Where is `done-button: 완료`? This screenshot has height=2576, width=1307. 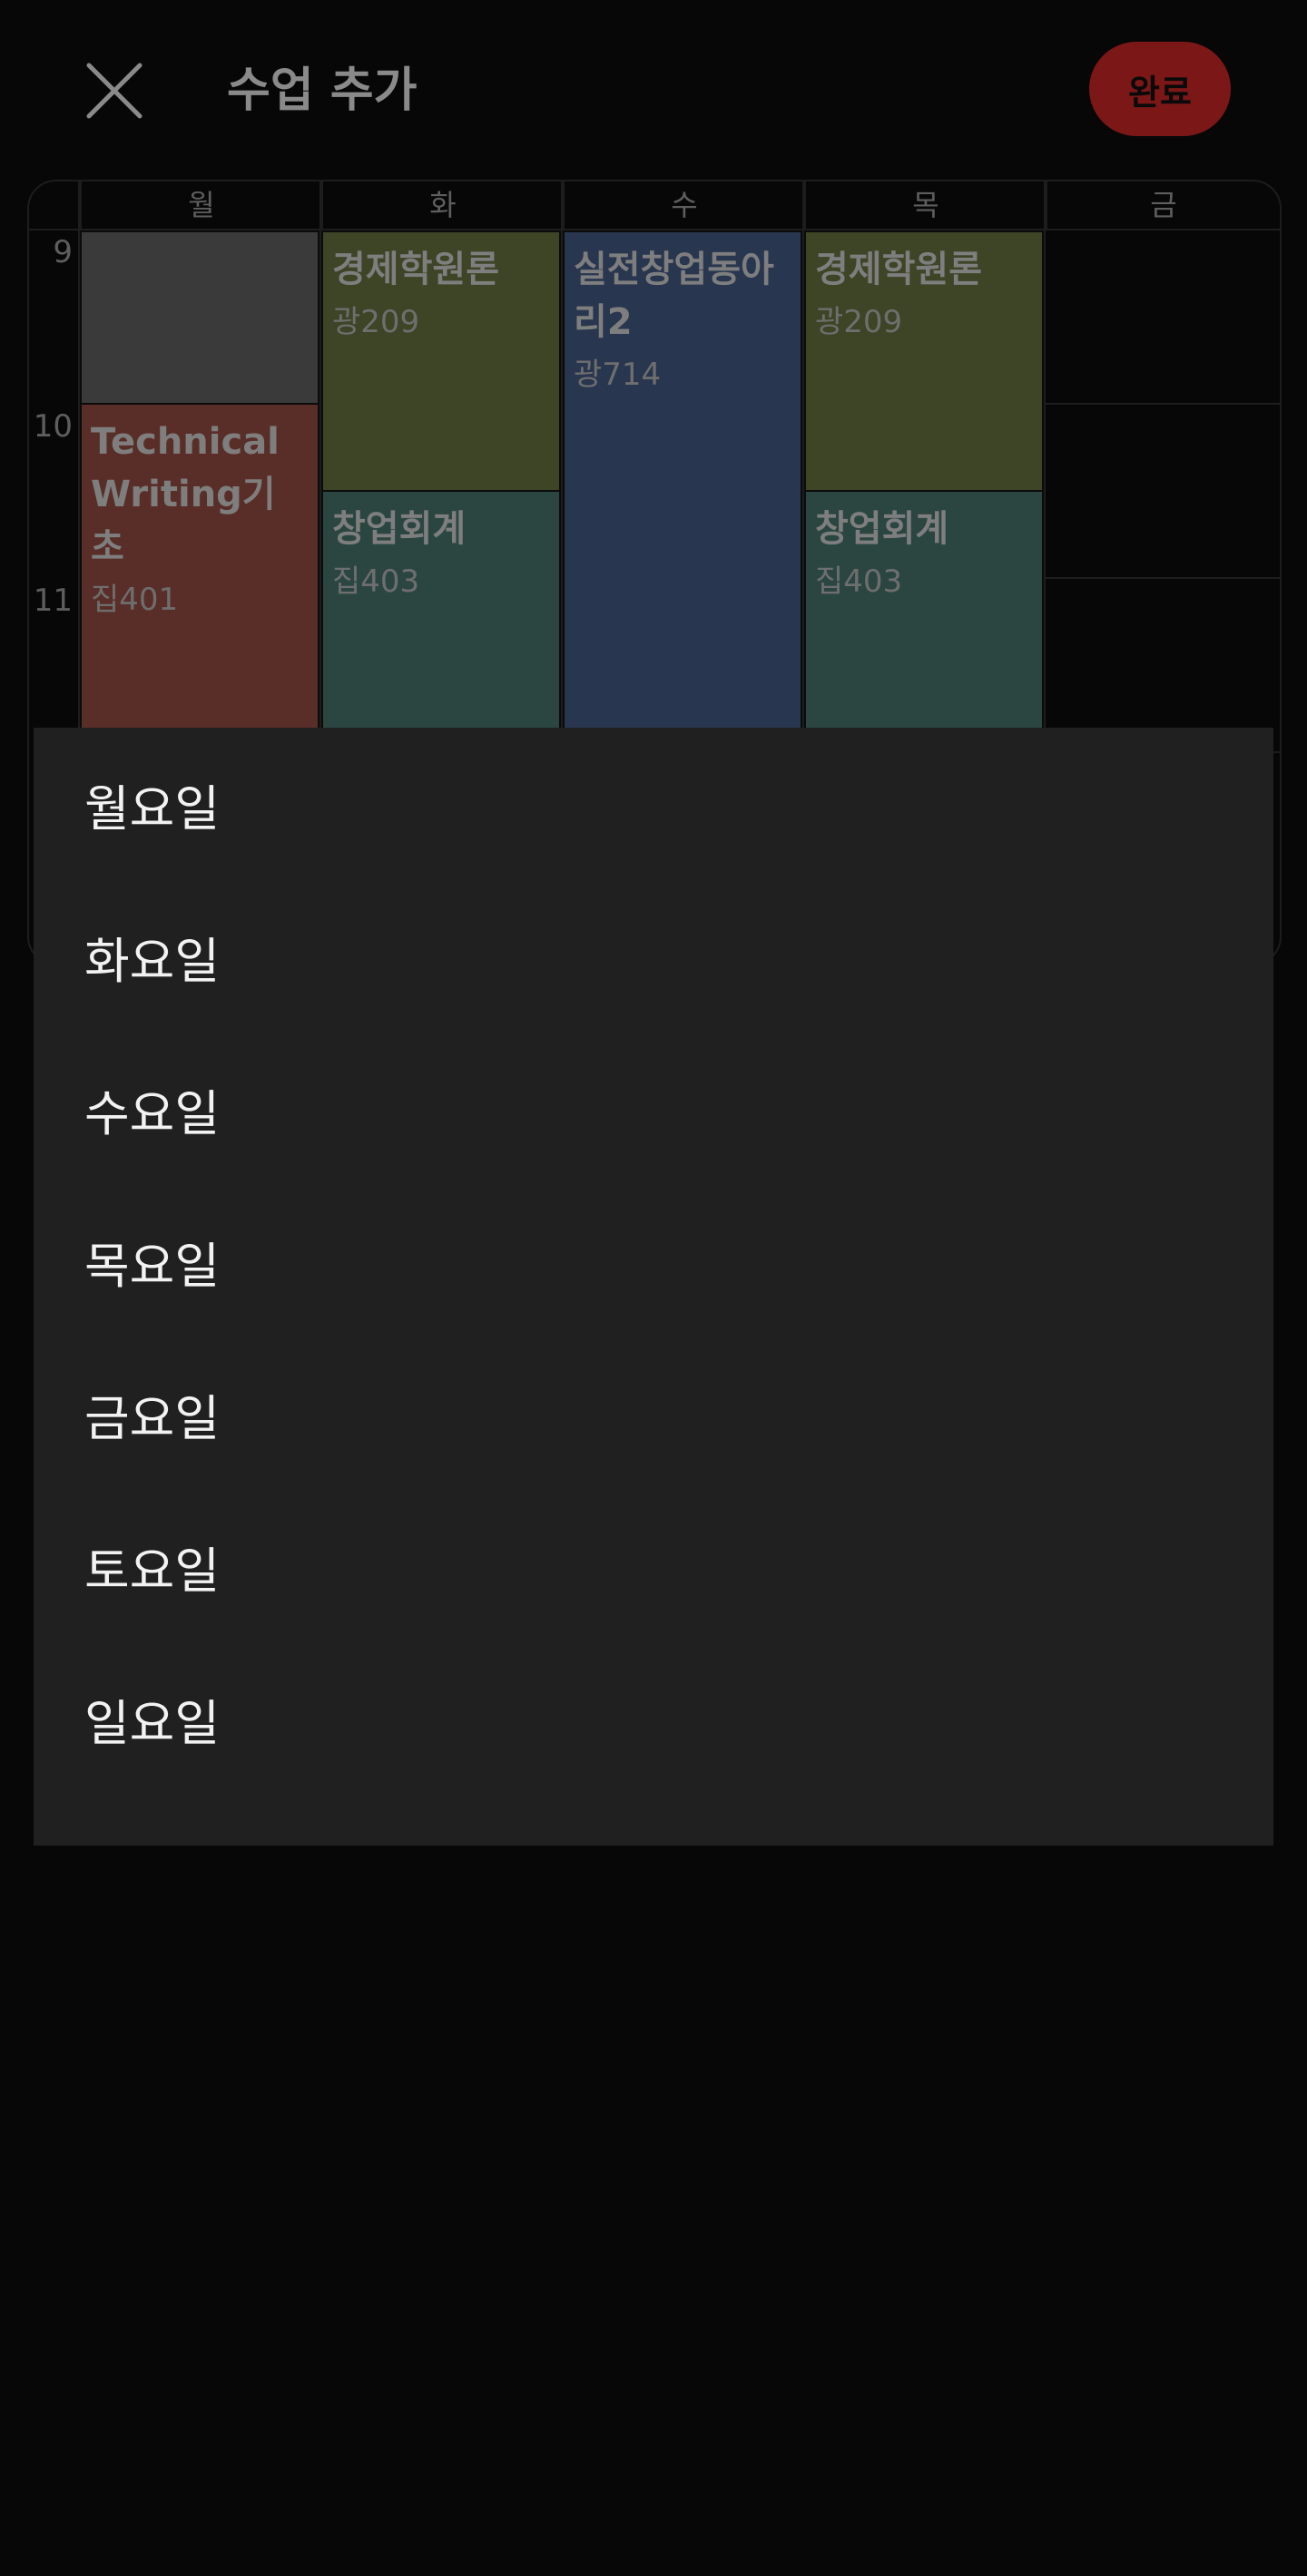 done-button: 완료 is located at coordinates (1160, 89).